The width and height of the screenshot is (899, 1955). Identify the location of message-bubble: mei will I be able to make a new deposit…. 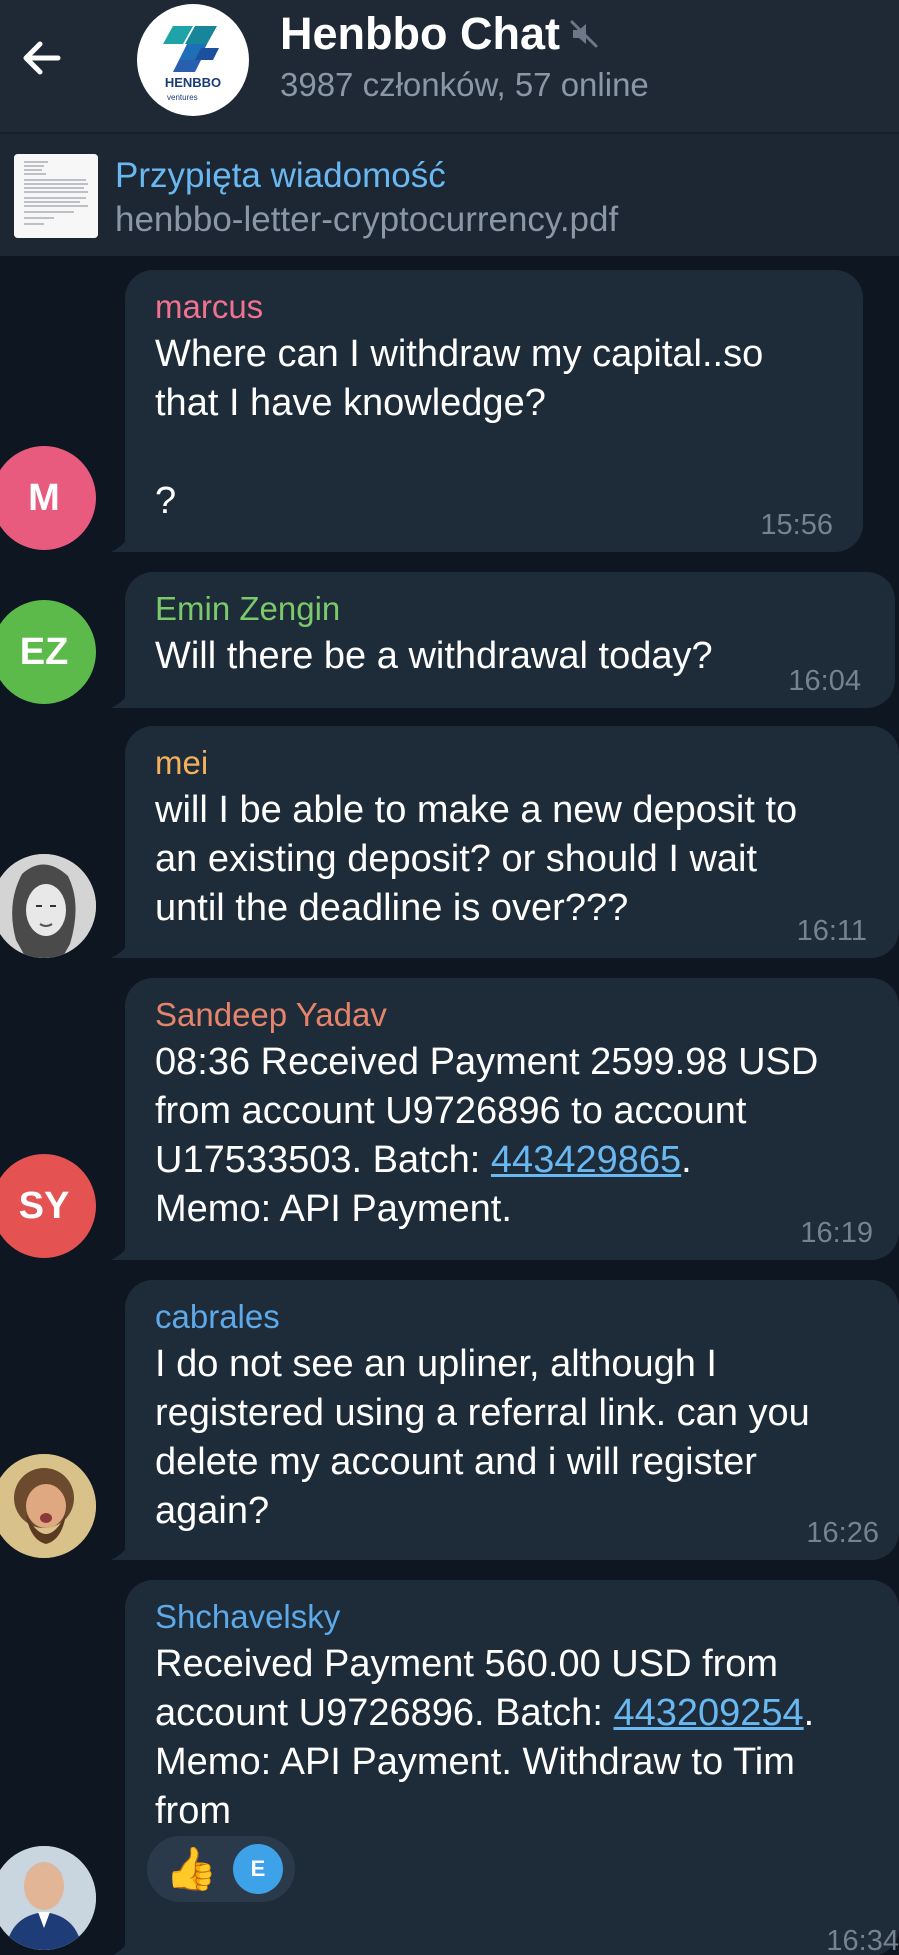
(505, 842).